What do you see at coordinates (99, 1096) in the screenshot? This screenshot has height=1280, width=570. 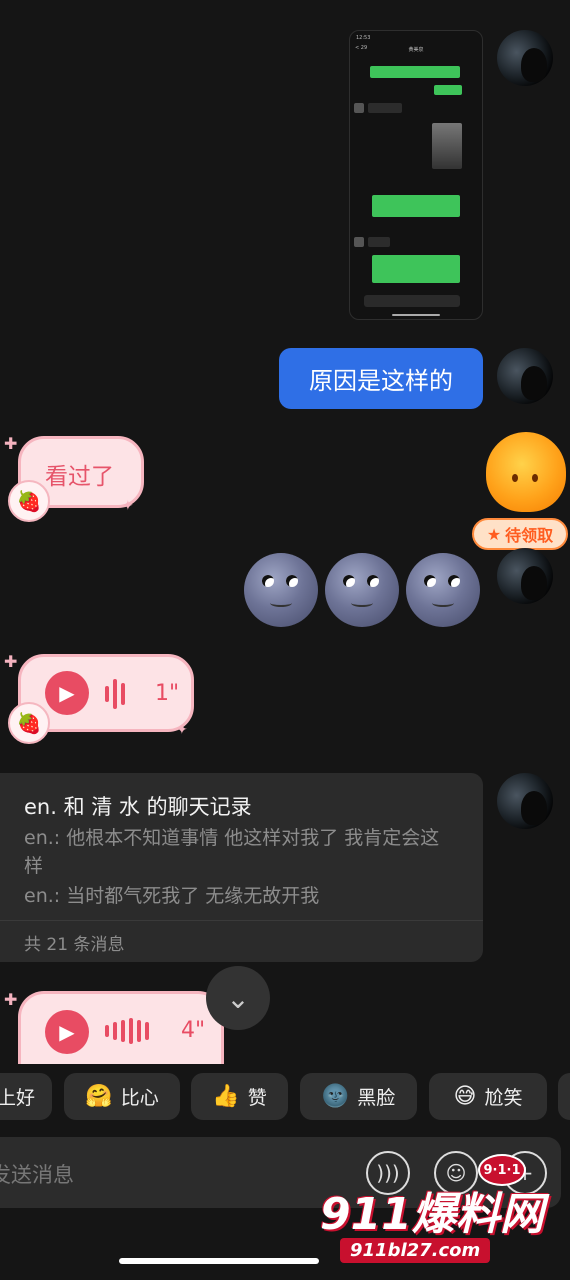 I see `heart-hands-icon: 🤗` at bounding box center [99, 1096].